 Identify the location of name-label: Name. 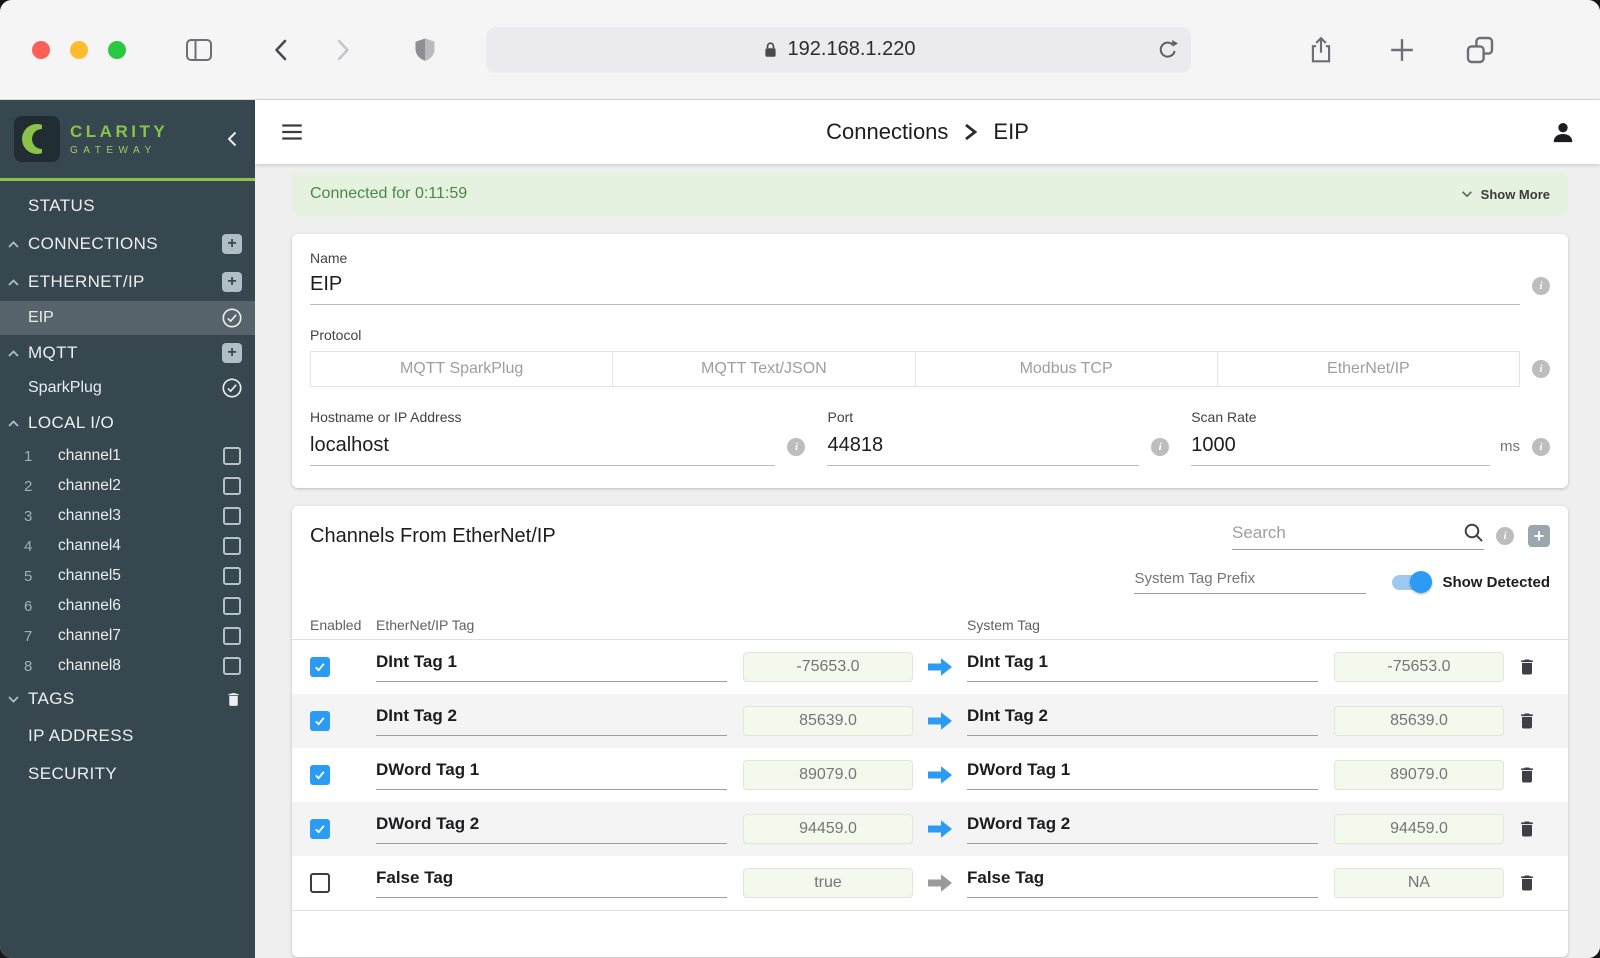
(329, 258).